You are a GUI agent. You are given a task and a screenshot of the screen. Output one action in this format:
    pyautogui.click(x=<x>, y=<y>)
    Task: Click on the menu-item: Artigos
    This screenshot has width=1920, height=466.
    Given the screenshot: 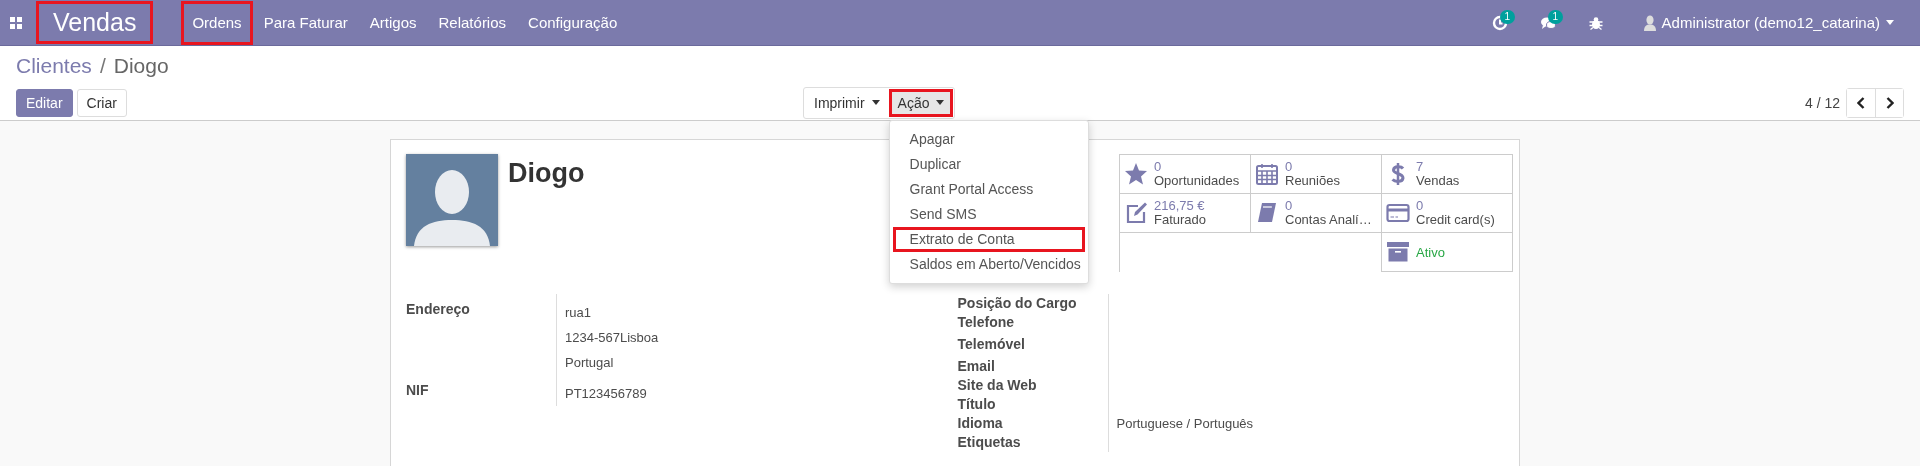 What is the action you would take?
    pyautogui.click(x=393, y=22)
    